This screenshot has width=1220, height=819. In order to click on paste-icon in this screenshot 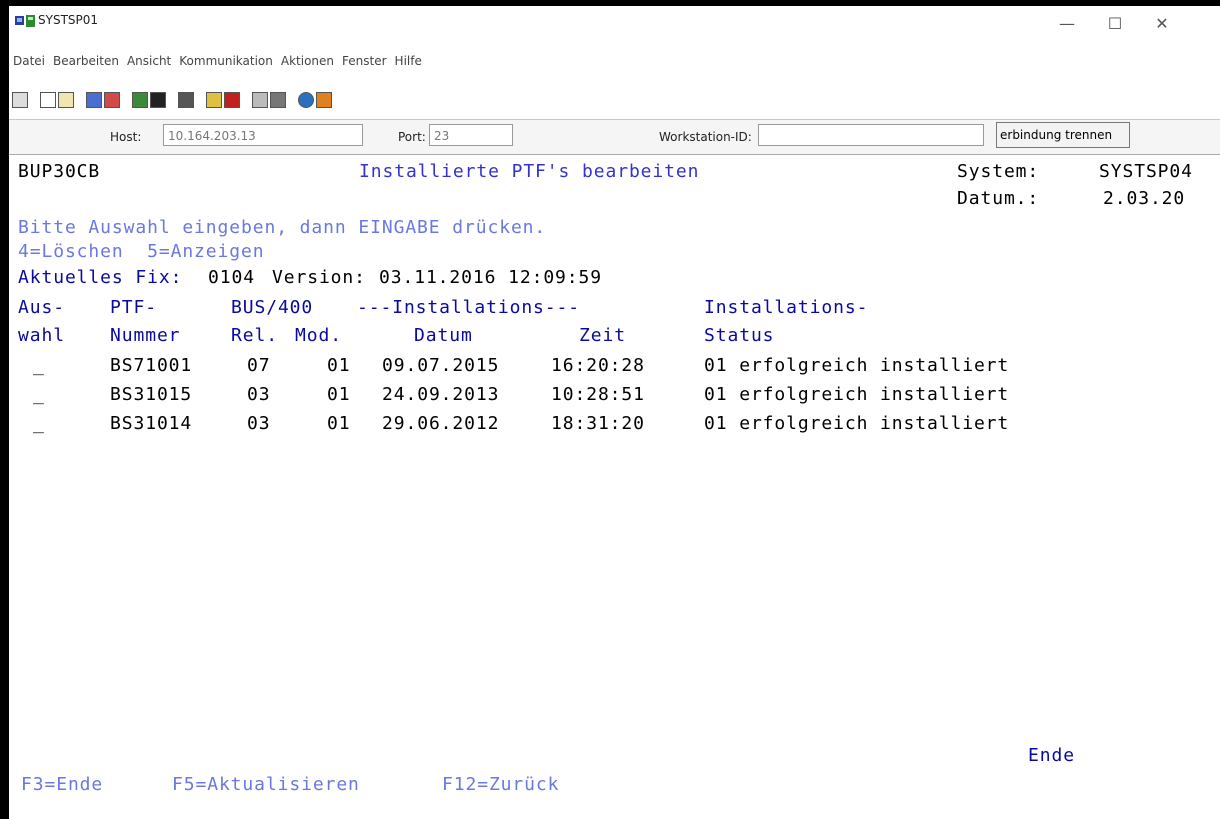, I will do `click(66, 100)`.